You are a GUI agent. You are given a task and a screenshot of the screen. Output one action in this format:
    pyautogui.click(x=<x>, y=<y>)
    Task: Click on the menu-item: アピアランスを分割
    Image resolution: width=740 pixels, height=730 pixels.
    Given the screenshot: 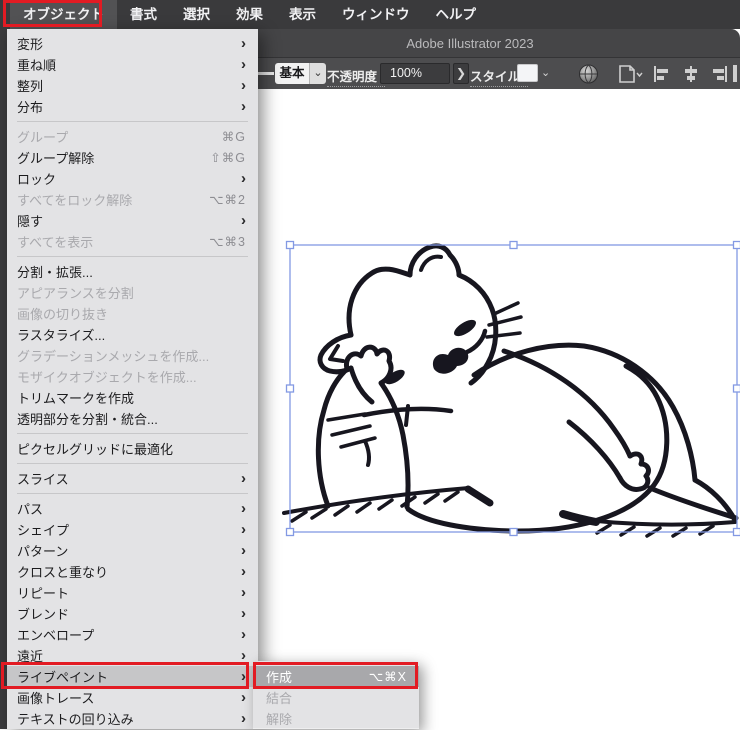 What is the action you would take?
    pyautogui.click(x=132, y=292)
    